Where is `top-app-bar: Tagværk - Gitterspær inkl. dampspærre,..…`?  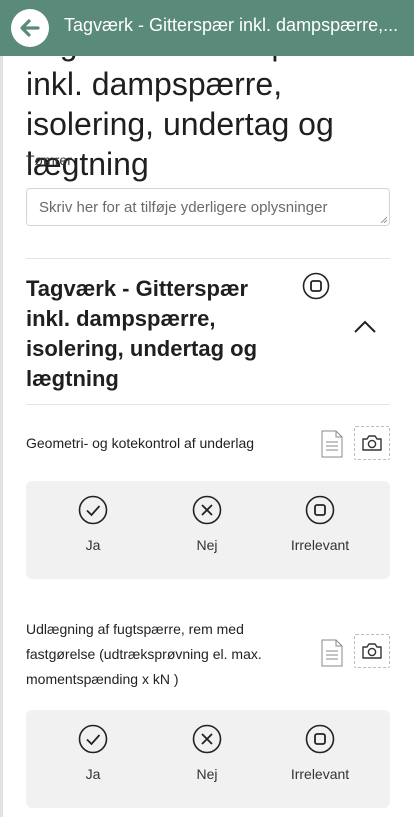 top-app-bar: Tagværk - Gitterspær inkl. dampspærre,..… is located at coordinates (207, 28).